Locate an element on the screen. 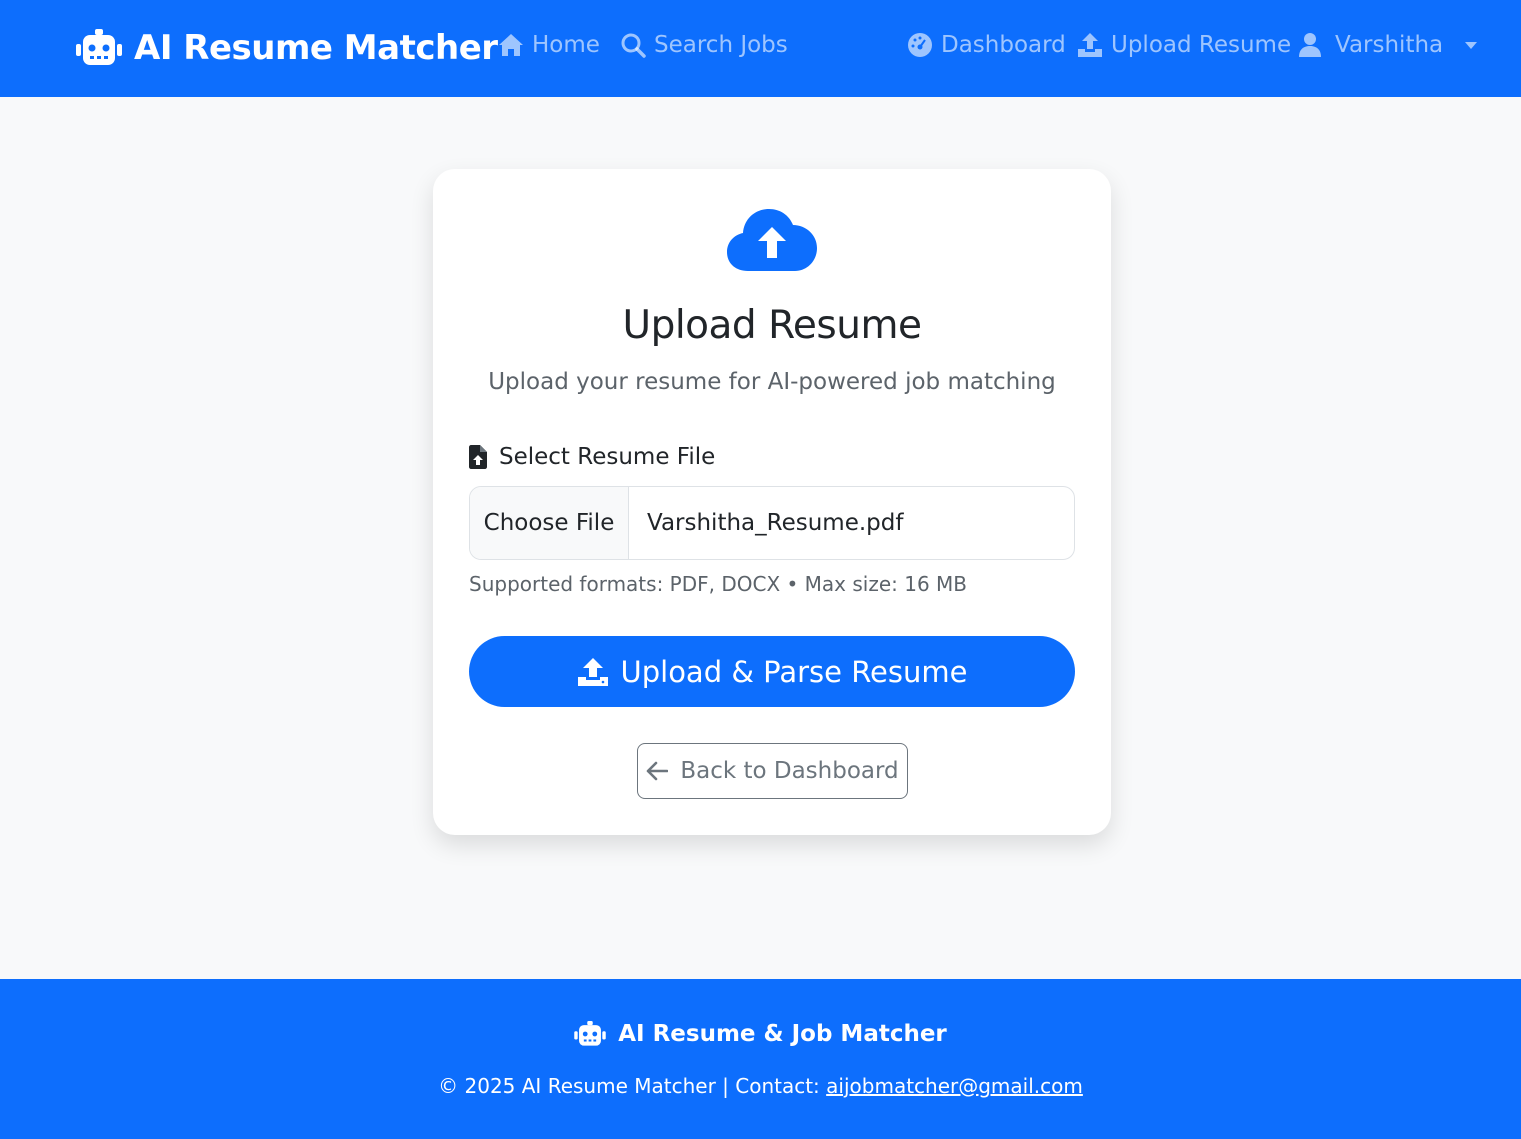  footer-brand: AI Resume & Job Matcher is located at coordinates (760, 1034).